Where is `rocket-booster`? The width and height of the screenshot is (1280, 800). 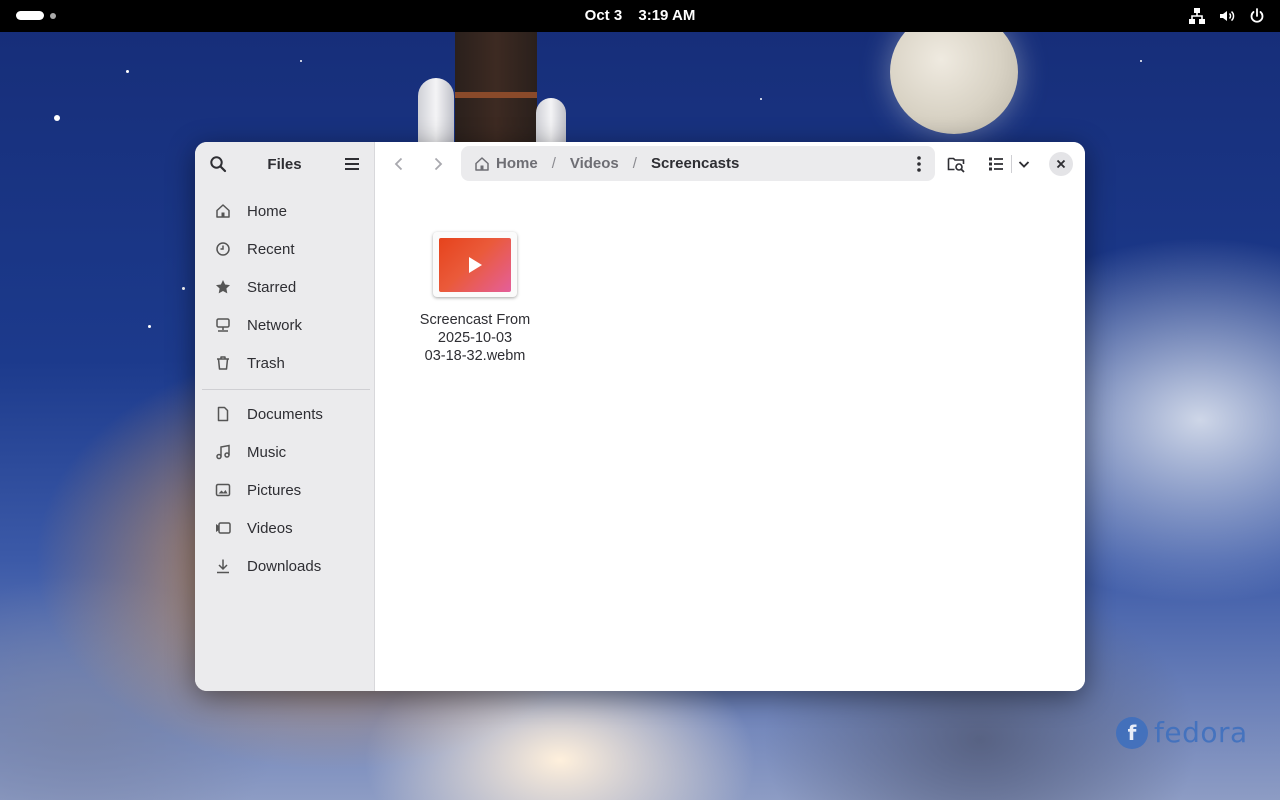 rocket-booster is located at coordinates (436, 111).